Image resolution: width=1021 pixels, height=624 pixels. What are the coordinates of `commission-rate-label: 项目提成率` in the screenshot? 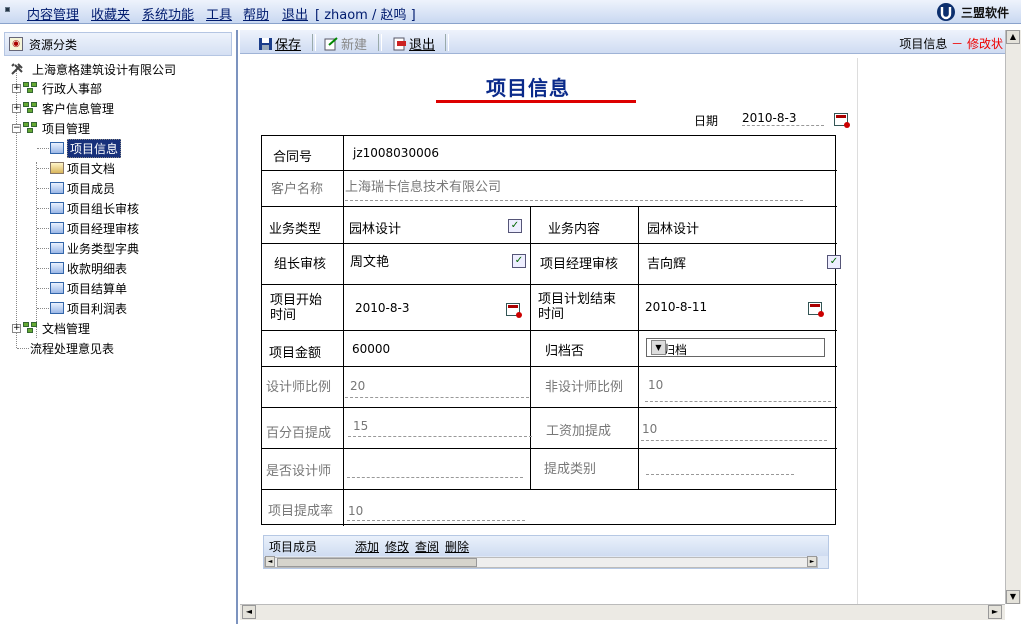 It's located at (301, 511).